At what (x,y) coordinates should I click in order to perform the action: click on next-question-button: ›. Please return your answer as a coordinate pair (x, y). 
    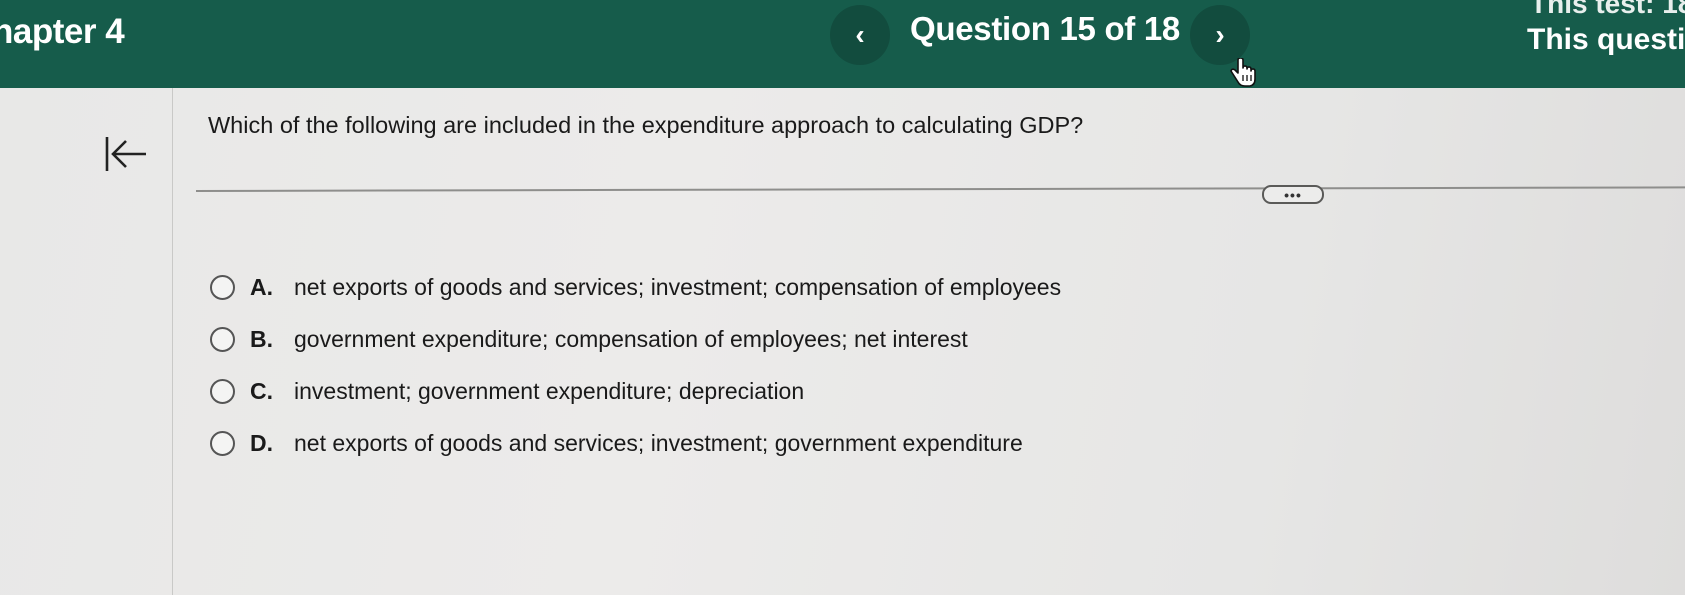
    Looking at the image, I should click on (1220, 35).